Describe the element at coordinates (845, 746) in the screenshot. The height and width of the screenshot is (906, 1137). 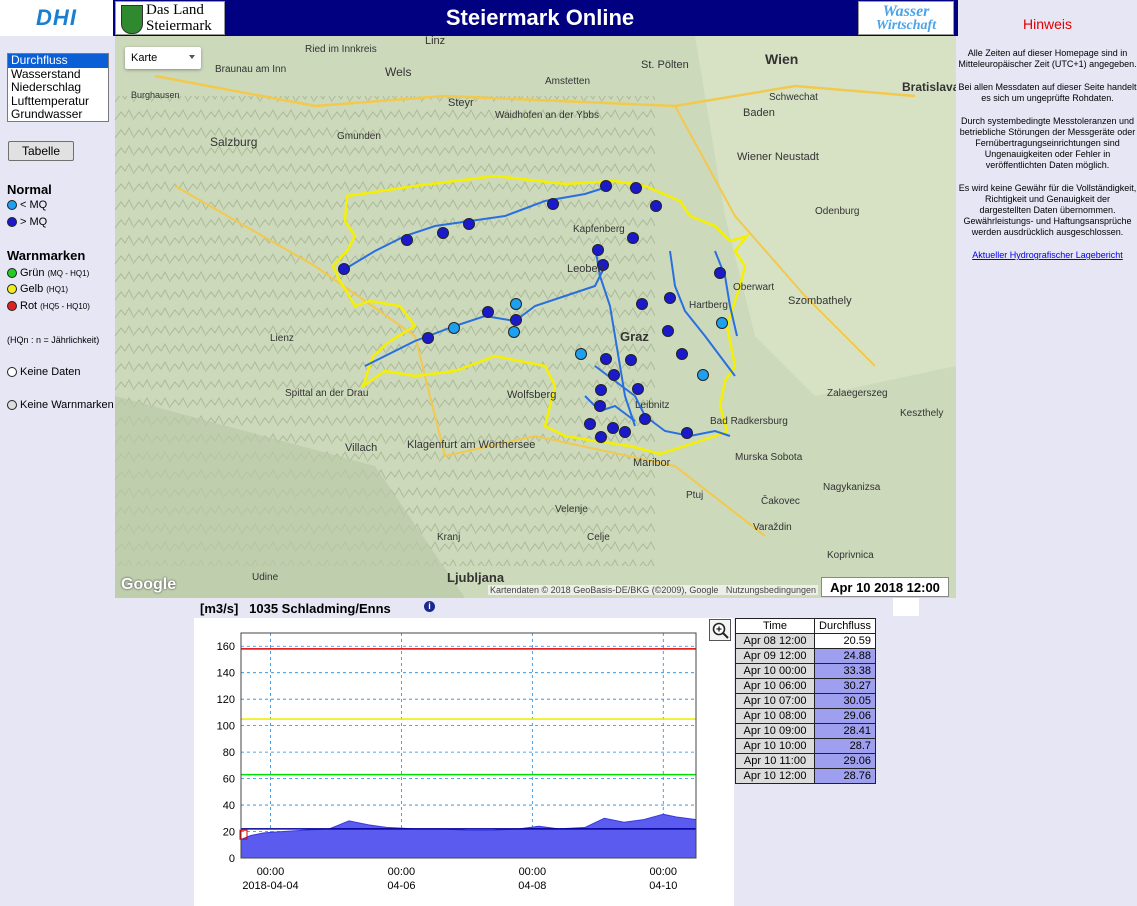
I see `value-cell: 28.7` at that location.